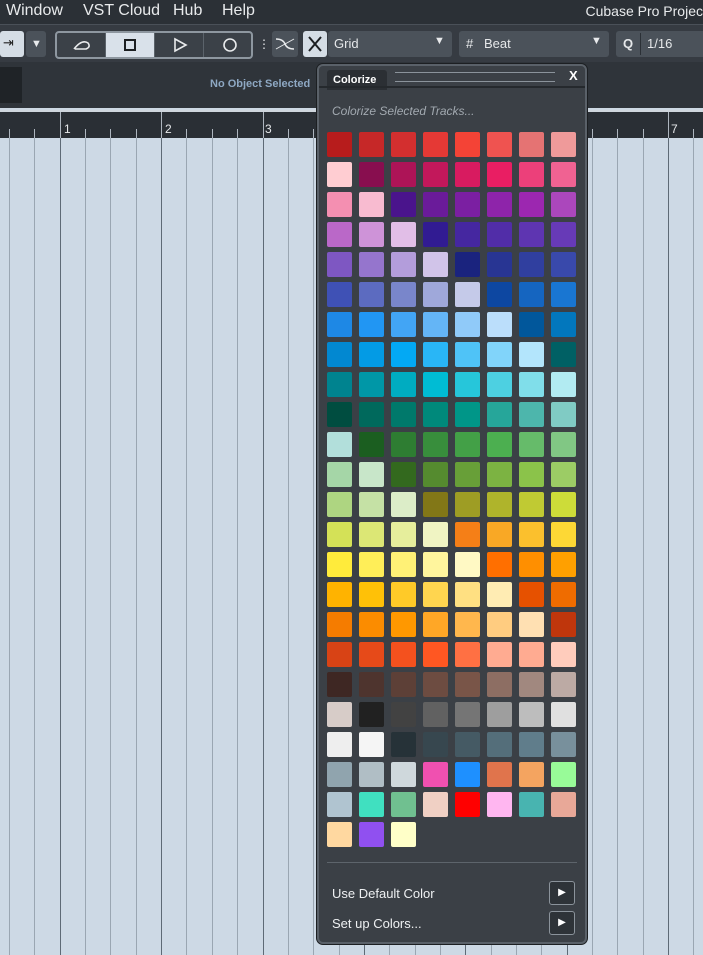 The height and width of the screenshot is (955, 703). Describe the element at coordinates (11, 85) in the screenshot. I see `info-line-tab` at that location.